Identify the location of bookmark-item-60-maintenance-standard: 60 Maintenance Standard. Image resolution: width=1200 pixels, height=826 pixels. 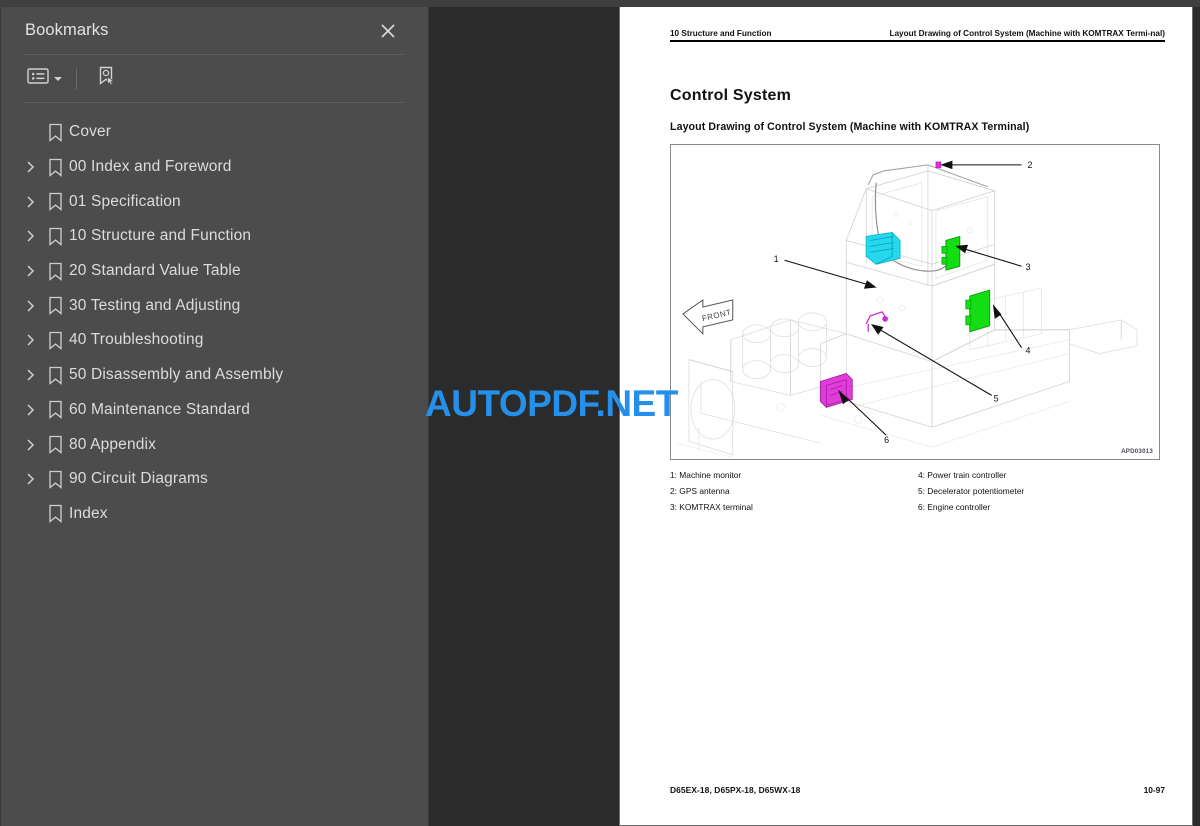
(214, 410).